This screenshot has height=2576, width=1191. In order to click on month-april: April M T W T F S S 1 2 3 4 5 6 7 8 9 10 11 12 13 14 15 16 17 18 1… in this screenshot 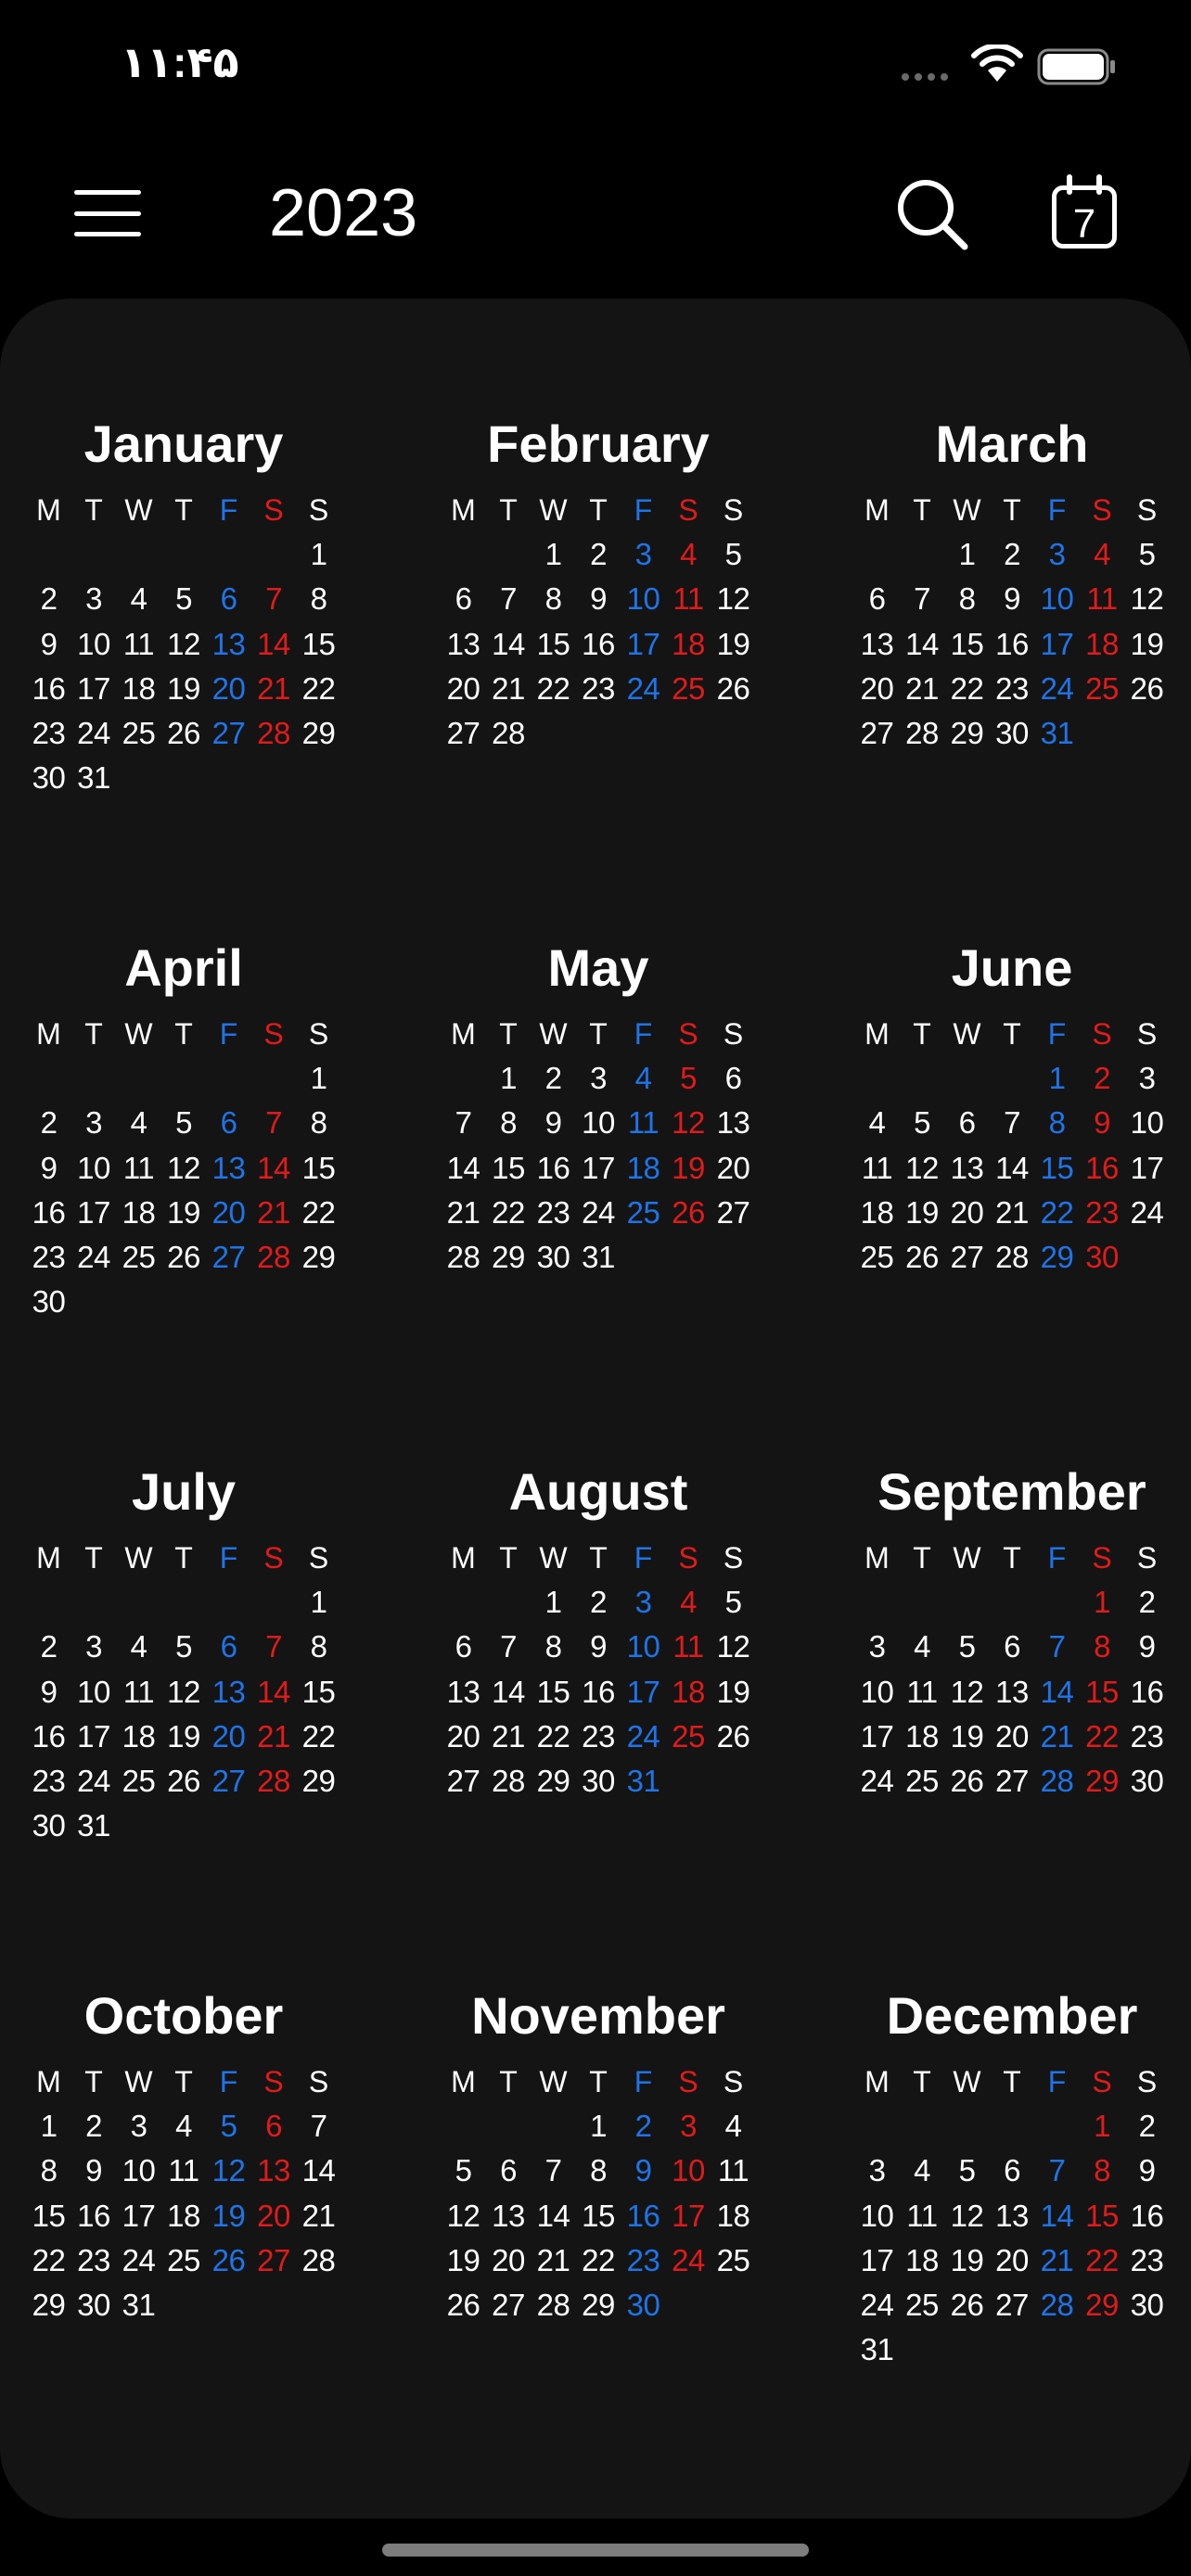, I will do `click(183, 1130)`.